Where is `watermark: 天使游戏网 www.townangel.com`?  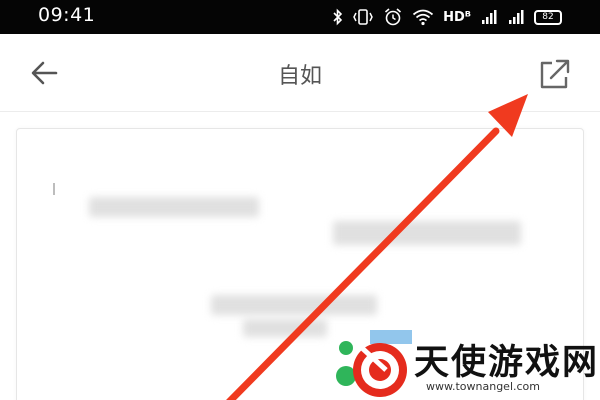
watermark: 天使游戏网 www.townangel.com is located at coordinates (467, 365).